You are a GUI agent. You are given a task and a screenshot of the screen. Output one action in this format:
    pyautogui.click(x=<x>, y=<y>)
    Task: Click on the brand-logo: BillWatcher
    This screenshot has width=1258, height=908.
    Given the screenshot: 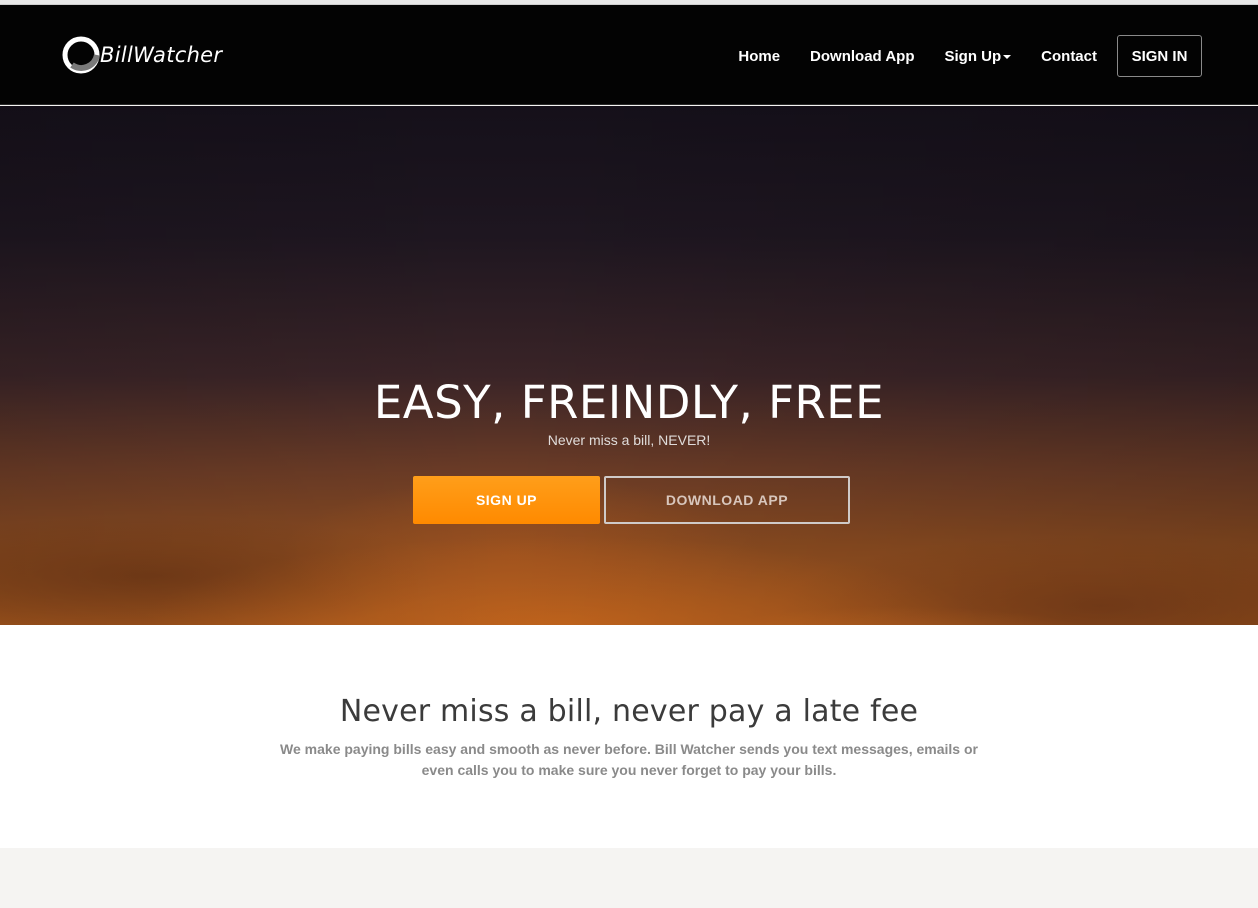 What is the action you would take?
    pyautogui.click(x=141, y=55)
    